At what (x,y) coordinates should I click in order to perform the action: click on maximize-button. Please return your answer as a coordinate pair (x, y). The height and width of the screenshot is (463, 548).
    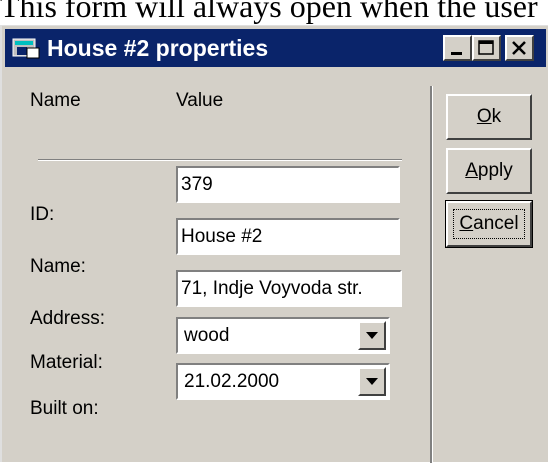
    Looking at the image, I should click on (486, 48).